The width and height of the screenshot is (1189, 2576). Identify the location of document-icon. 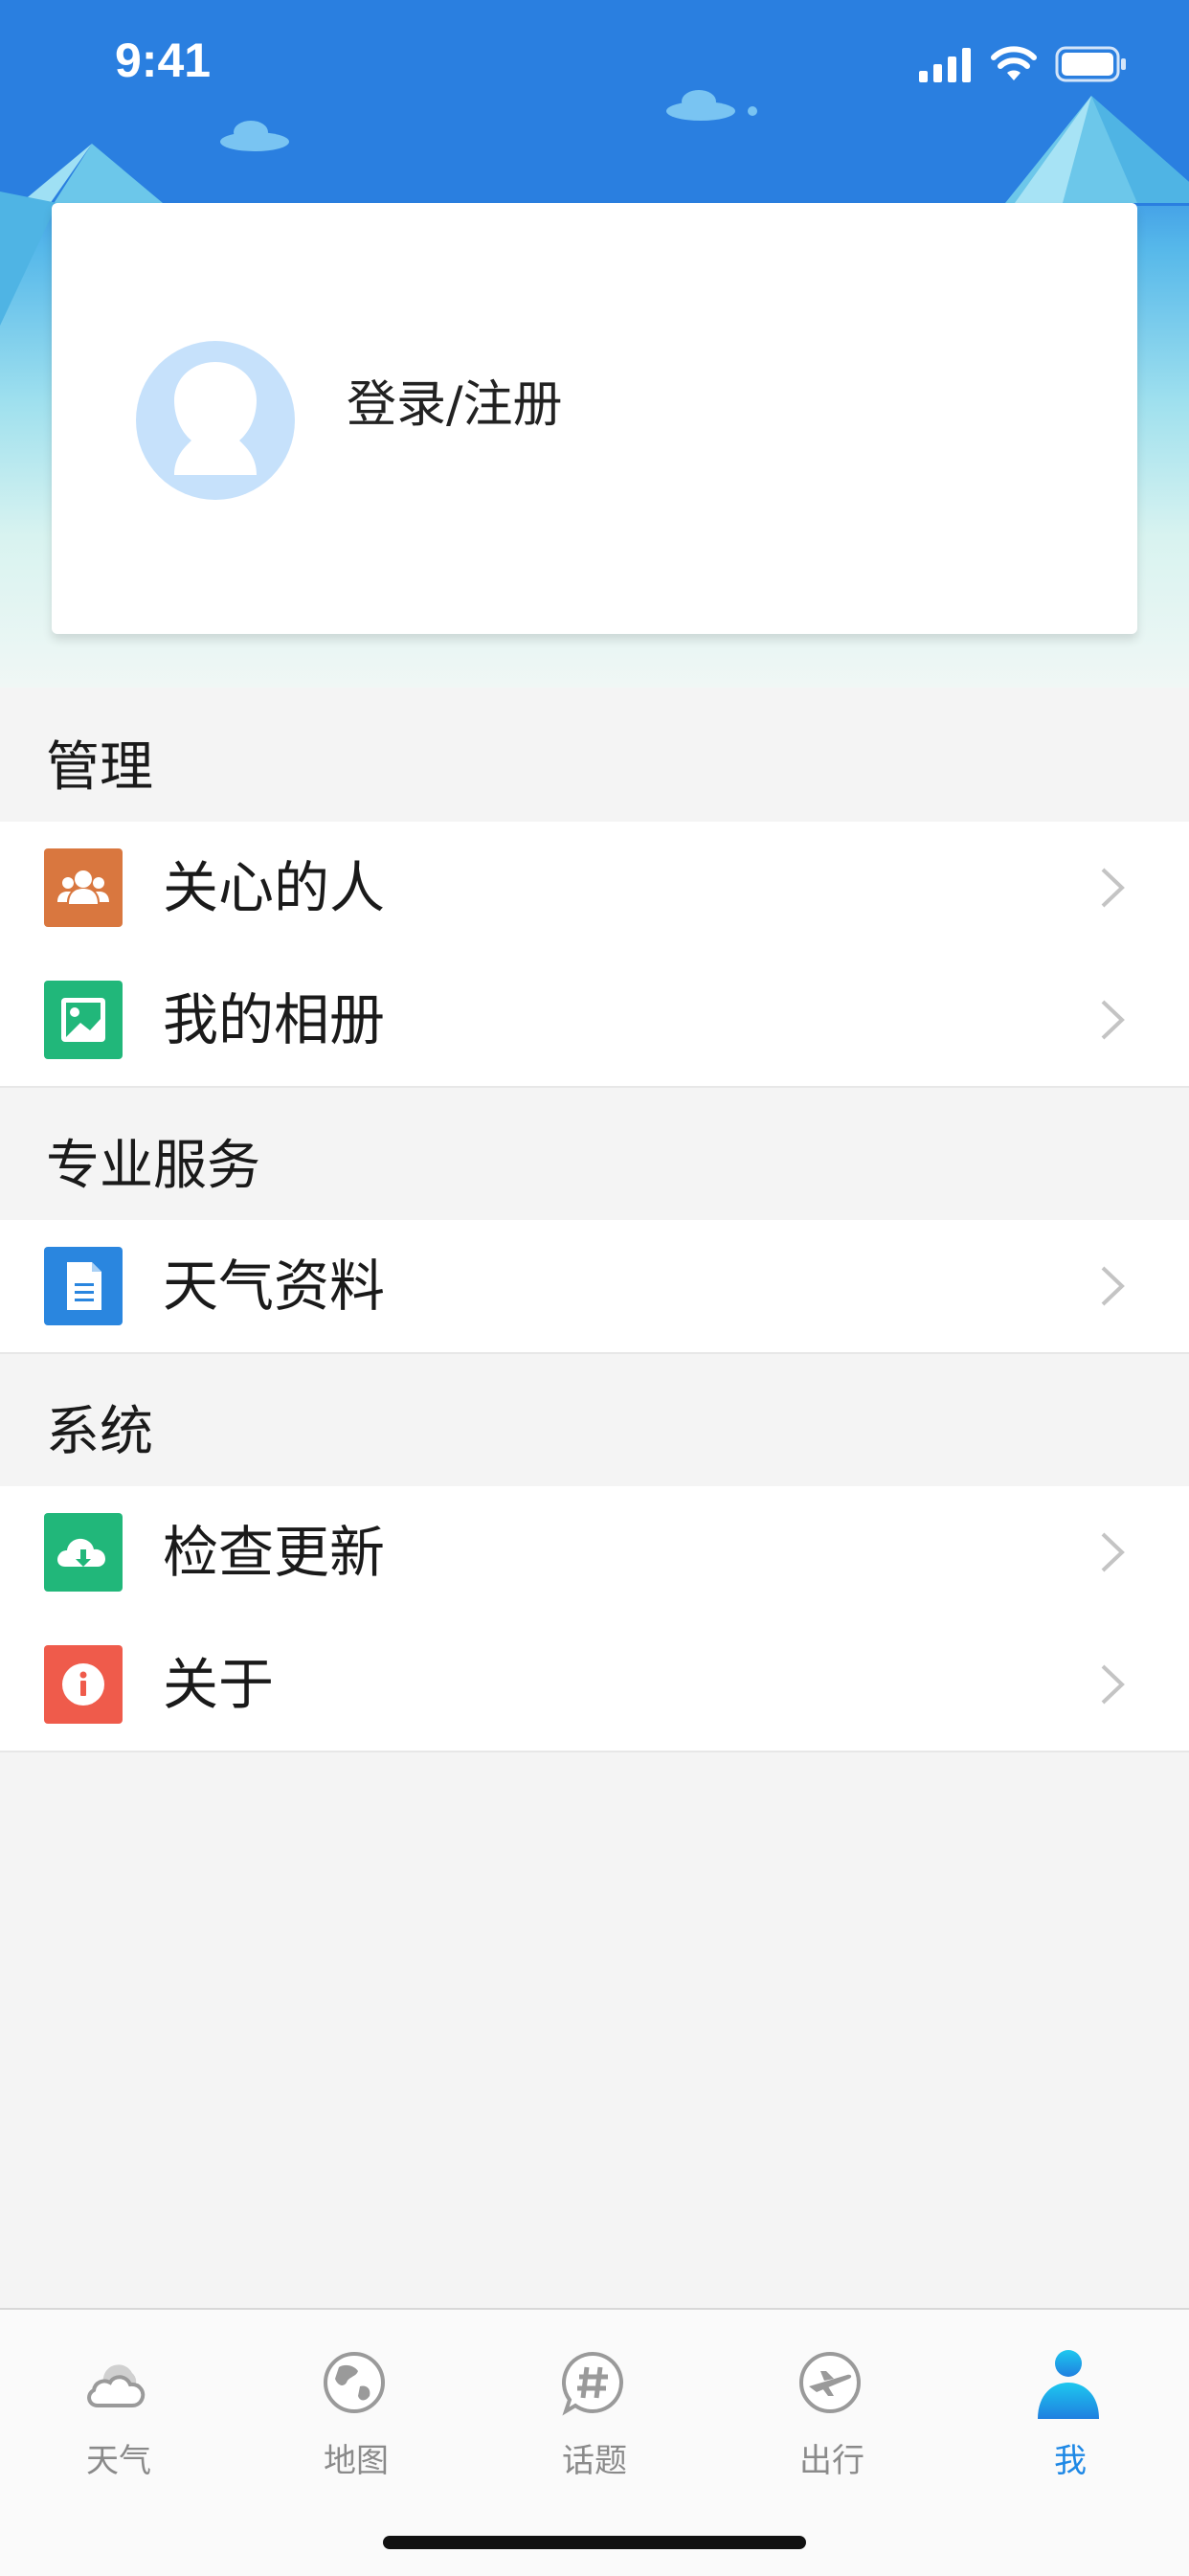
(83, 1286).